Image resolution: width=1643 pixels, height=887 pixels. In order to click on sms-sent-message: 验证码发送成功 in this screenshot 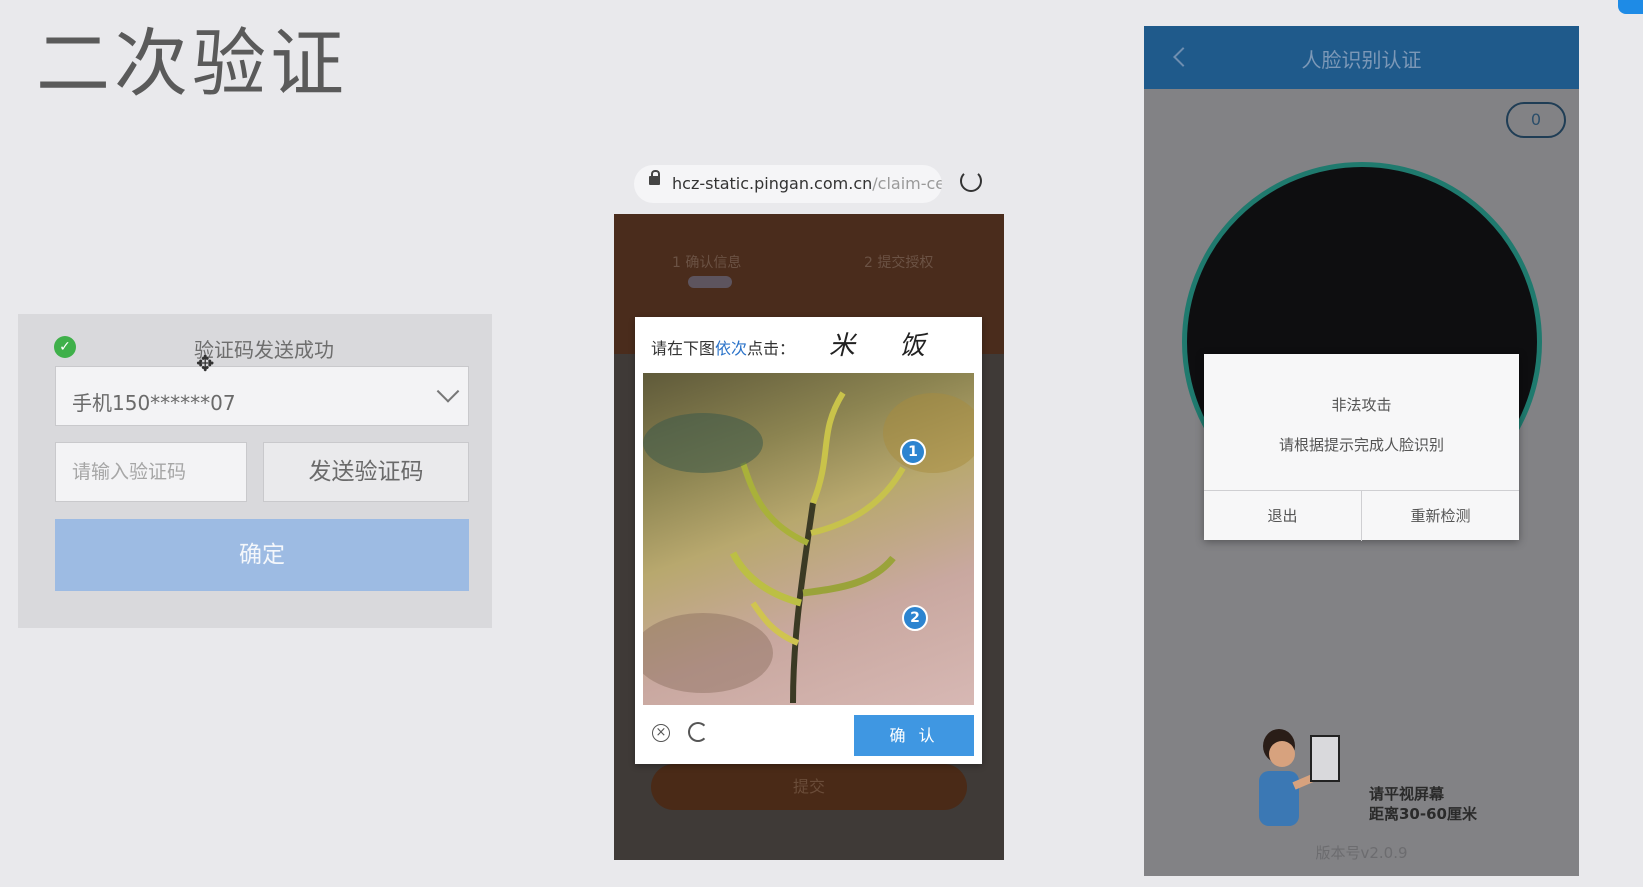, I will do `click(264, 350)`.